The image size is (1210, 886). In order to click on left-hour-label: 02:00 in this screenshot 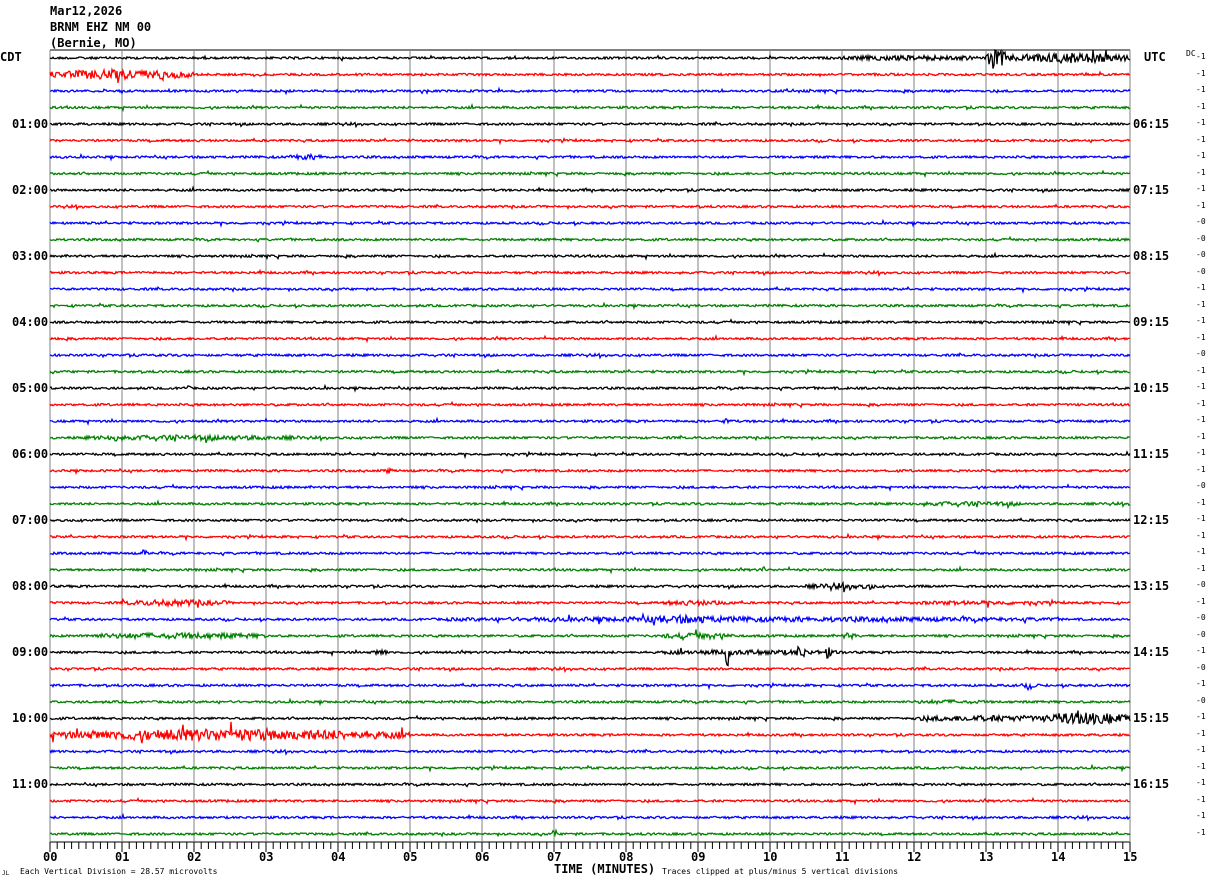, I will do `click(30, 190)`.